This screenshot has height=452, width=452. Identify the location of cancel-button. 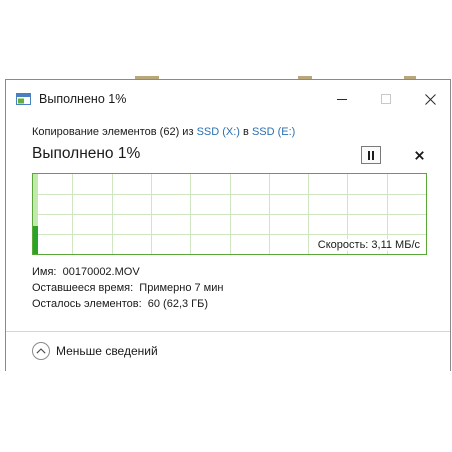
(419, 155).